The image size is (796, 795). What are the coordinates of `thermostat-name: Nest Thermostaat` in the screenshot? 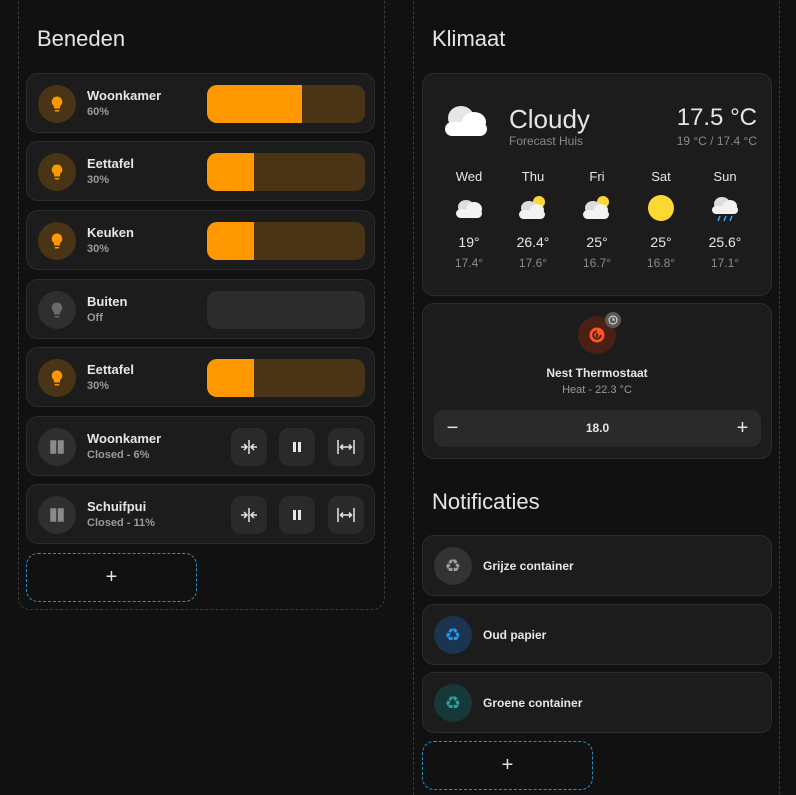 It's located at (597, 373).